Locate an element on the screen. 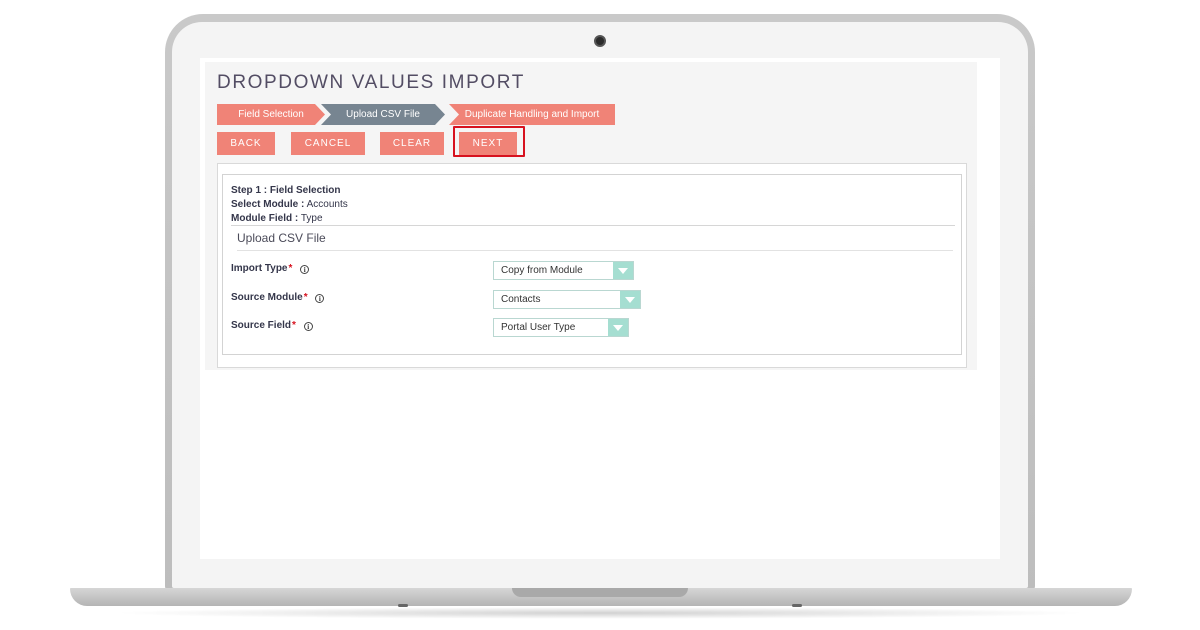  module-summary-value: Accounts is located at coordinates (327, 204).